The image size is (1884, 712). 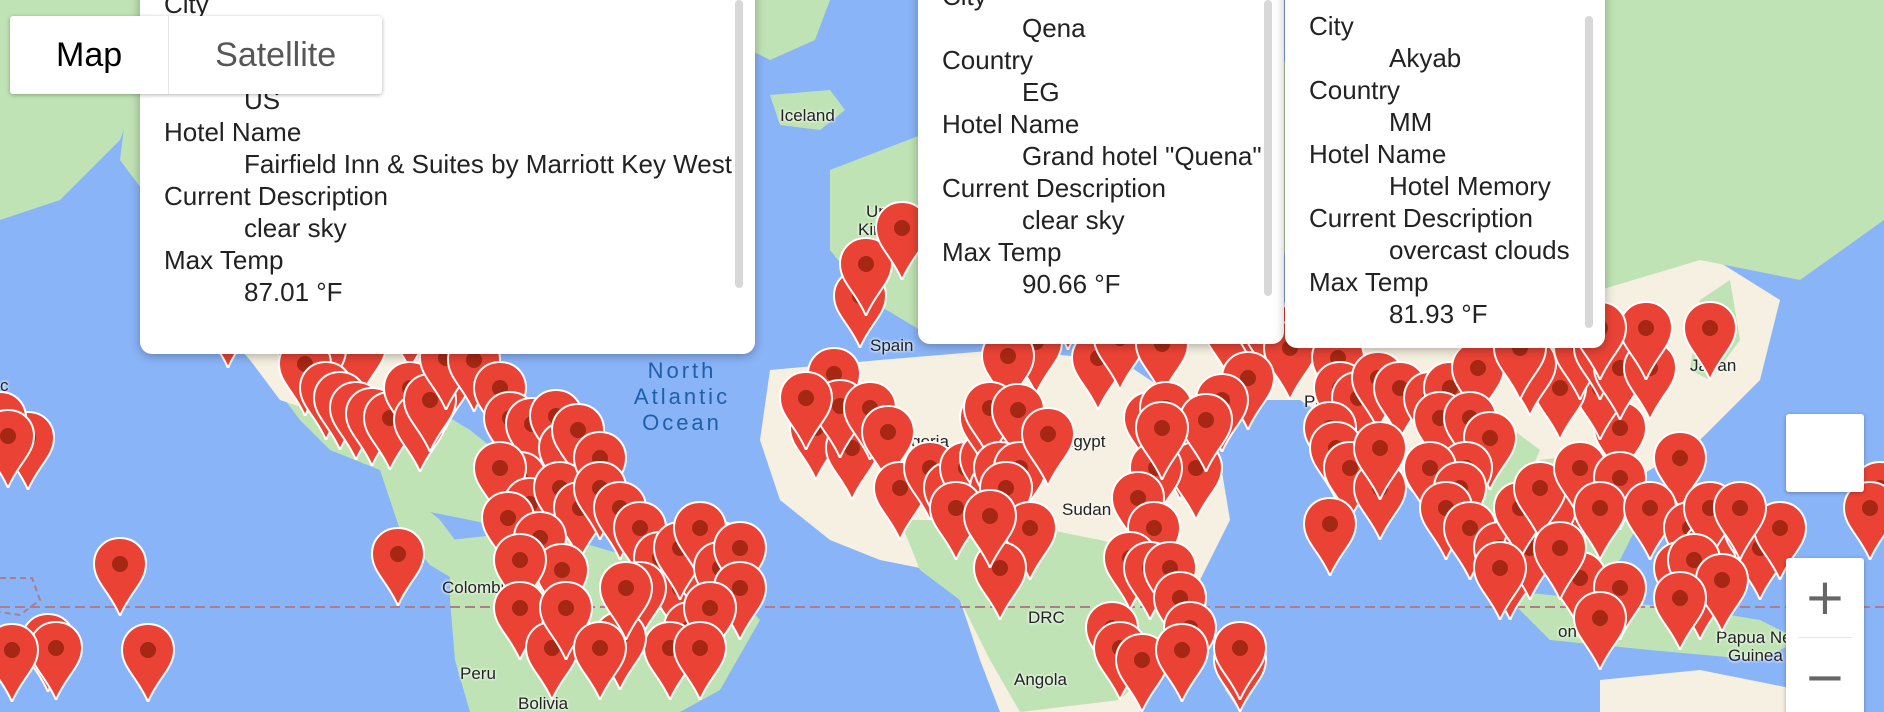 I want to click on fullscreen-button, so click(x=1825, y=453).